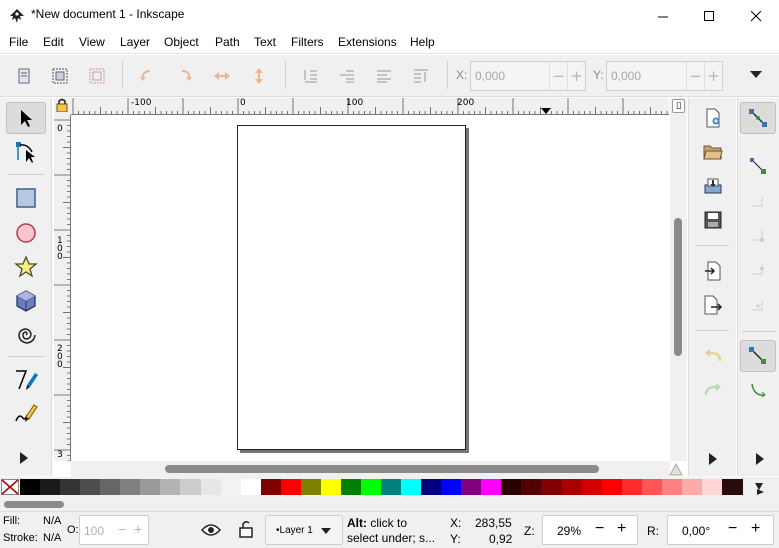 The width and height of the screenshot is (779, 548). Describe the element at coordinates (382, 469) in the screenshot. I see `horizontal-scroll-thumb` at that location.